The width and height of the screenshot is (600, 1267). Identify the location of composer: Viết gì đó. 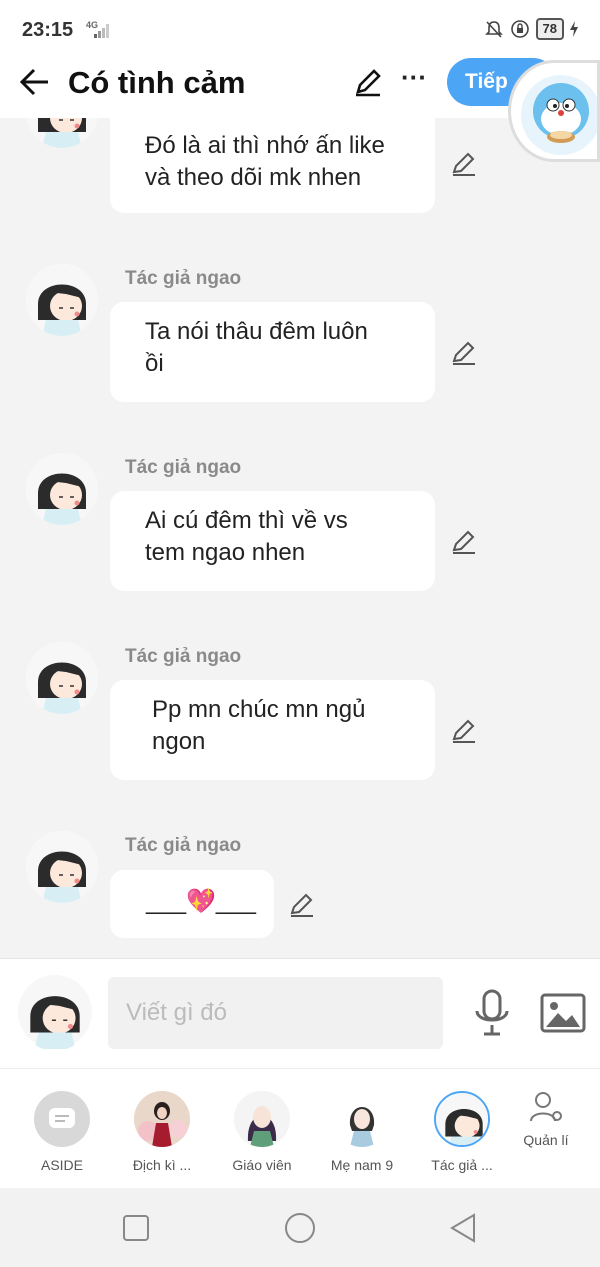
(300, 1013).